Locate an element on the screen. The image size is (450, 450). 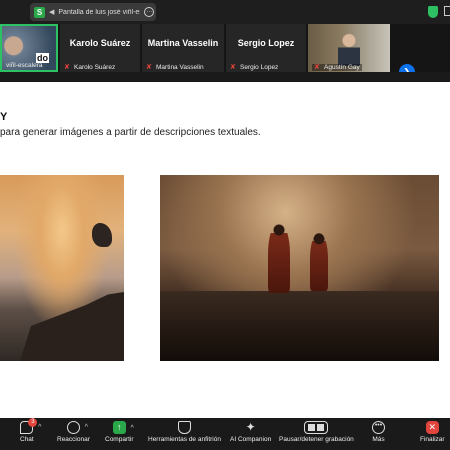
more-dots-icon: ••• is located at coordinates (378, 427).